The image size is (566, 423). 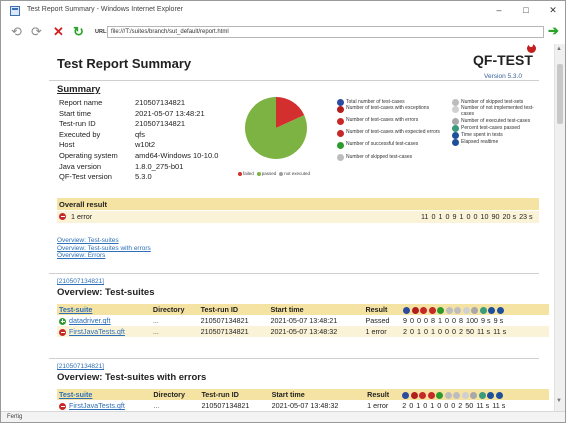 I want to click on count-value: 50, so click(x=470, y=331).